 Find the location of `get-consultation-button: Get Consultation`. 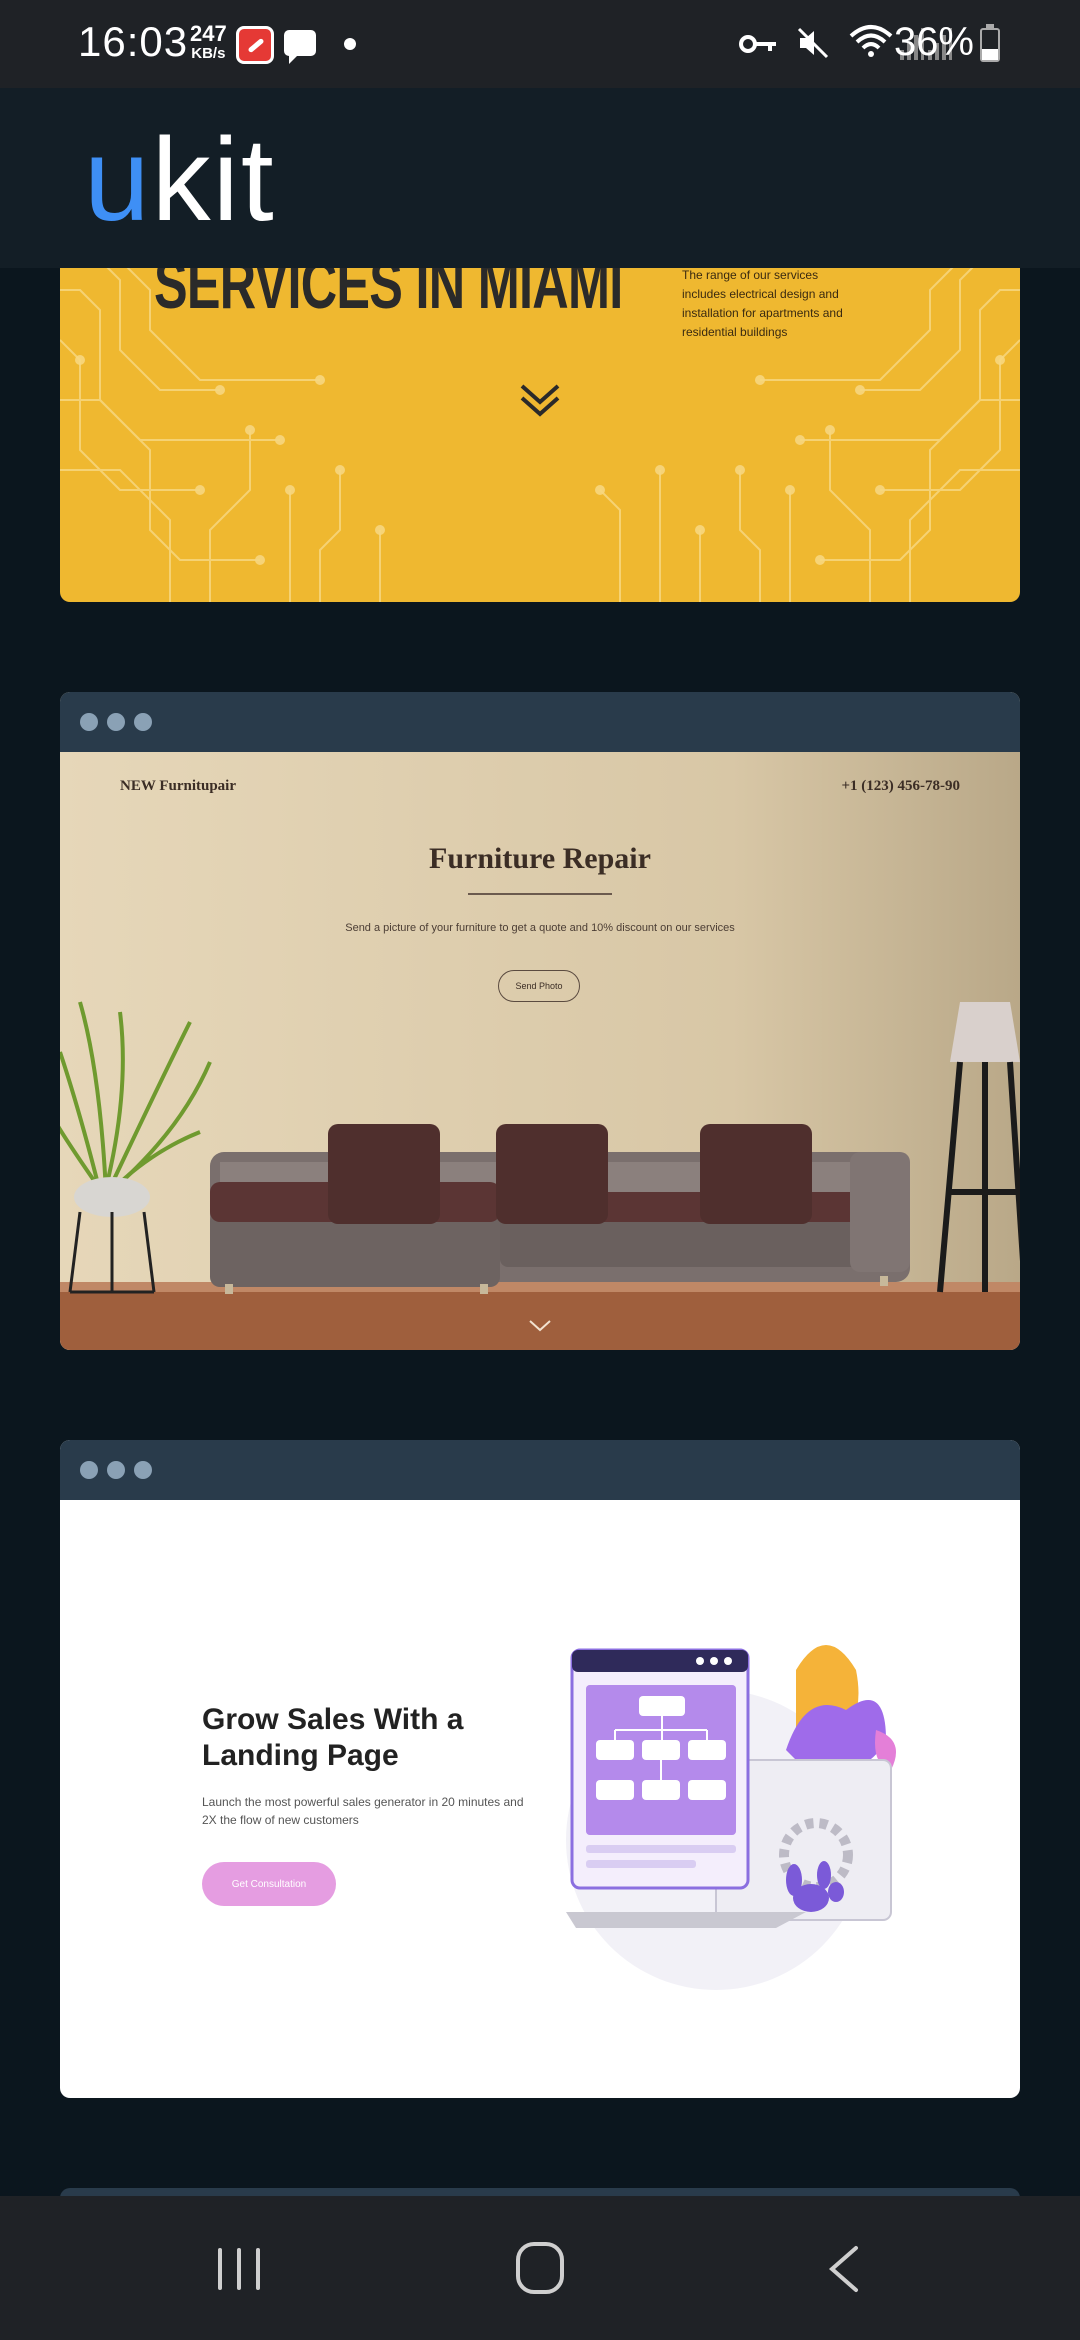

get-consultation-button: Get Consultation is located at coordinates (269, 1884).